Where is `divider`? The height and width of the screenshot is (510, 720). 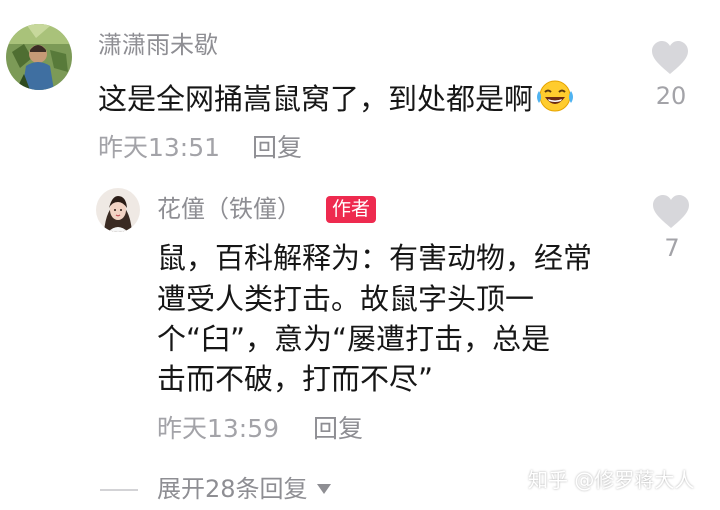 divider is located at coordinates (119, 490).